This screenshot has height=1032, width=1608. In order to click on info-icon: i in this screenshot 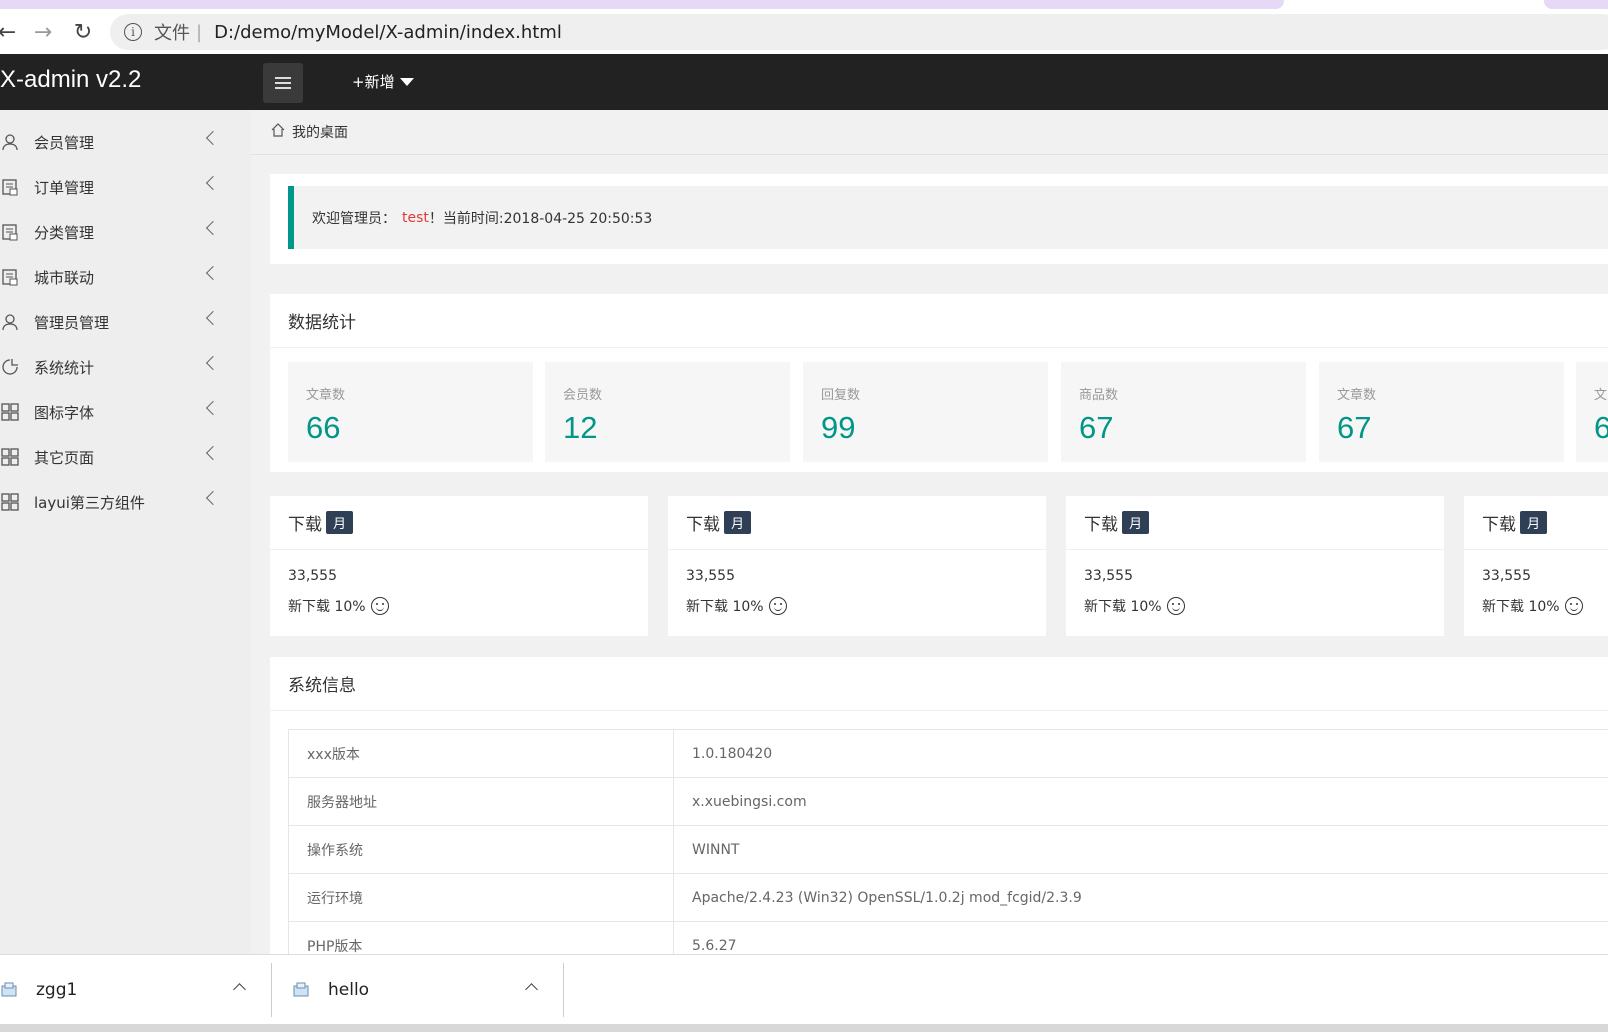, I will do `click(133, 32)`.